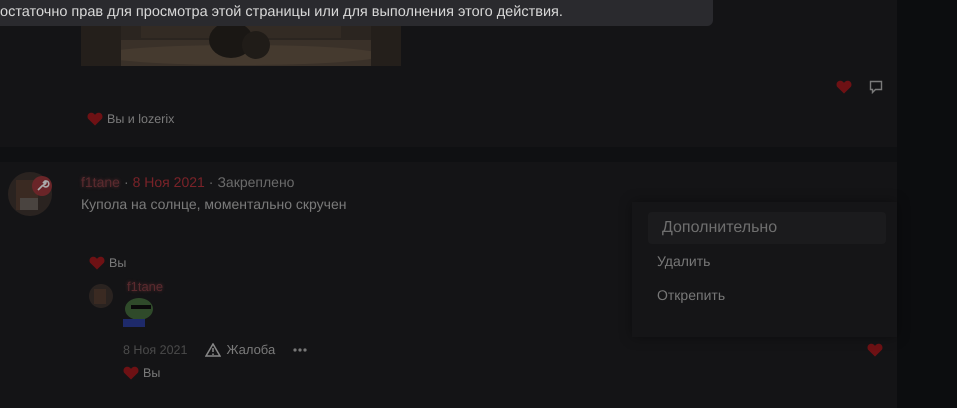 Image resolution: width=957 pixels, height=408 pixels. I want to click on menu-item: Открепить, so click(767, 295).